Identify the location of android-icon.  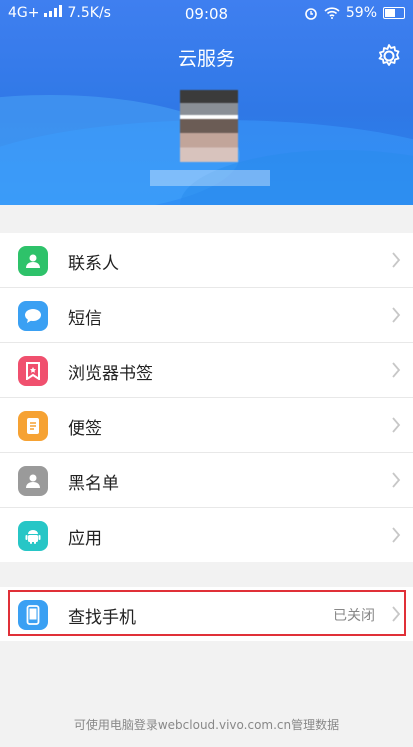
(33, 536).